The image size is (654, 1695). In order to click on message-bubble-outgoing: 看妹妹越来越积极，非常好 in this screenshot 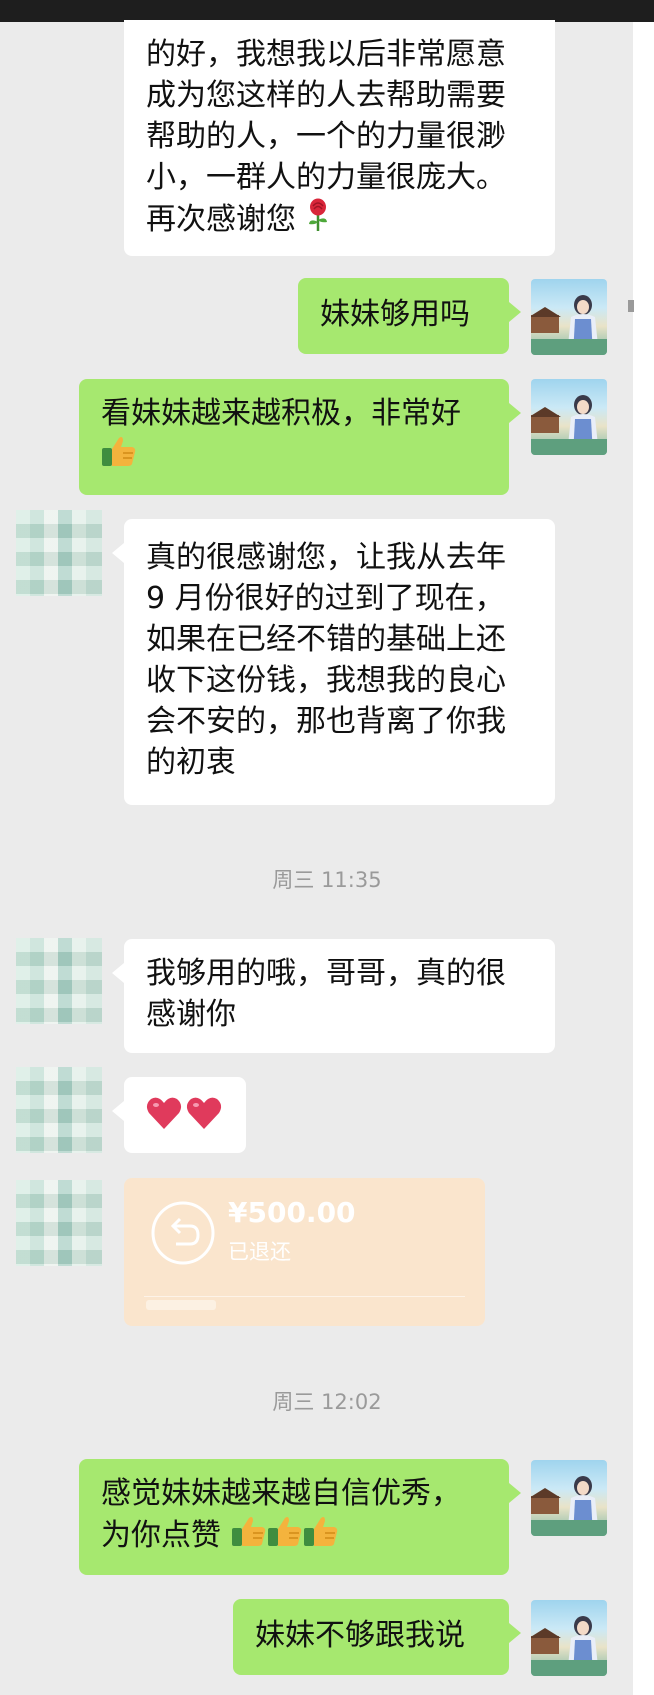, I will do `click(300, 437)`.